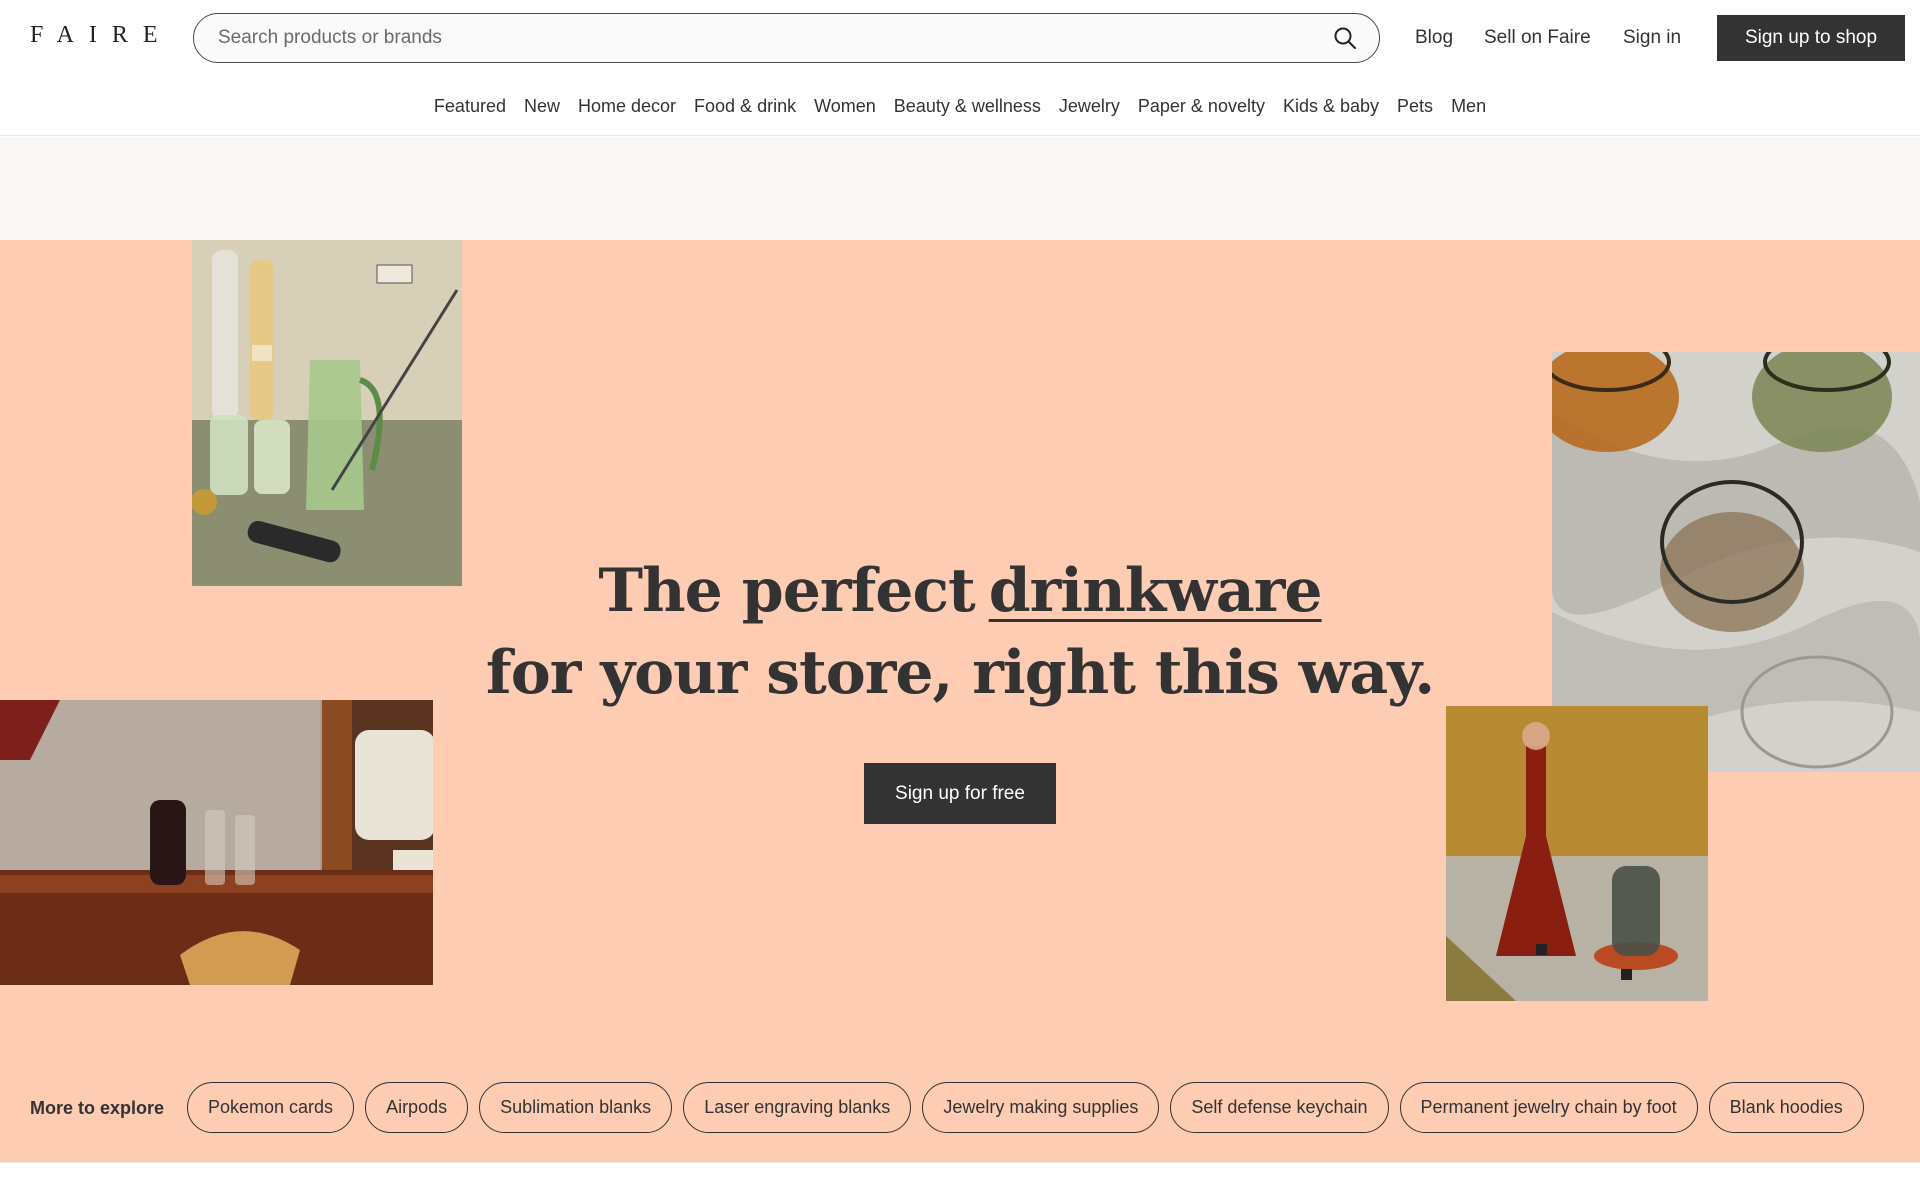  I want to click on chip-pokemon-cards: Pokemon cards, so click(271, 1107).